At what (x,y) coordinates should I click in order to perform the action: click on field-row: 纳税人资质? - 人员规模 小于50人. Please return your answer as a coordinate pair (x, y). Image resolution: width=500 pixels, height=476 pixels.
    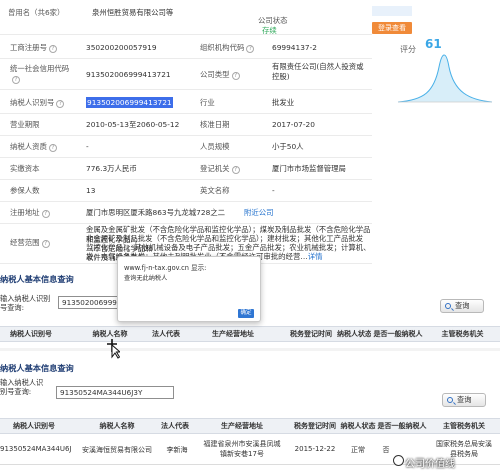
    Looking at the image, I should click on (186, 147).